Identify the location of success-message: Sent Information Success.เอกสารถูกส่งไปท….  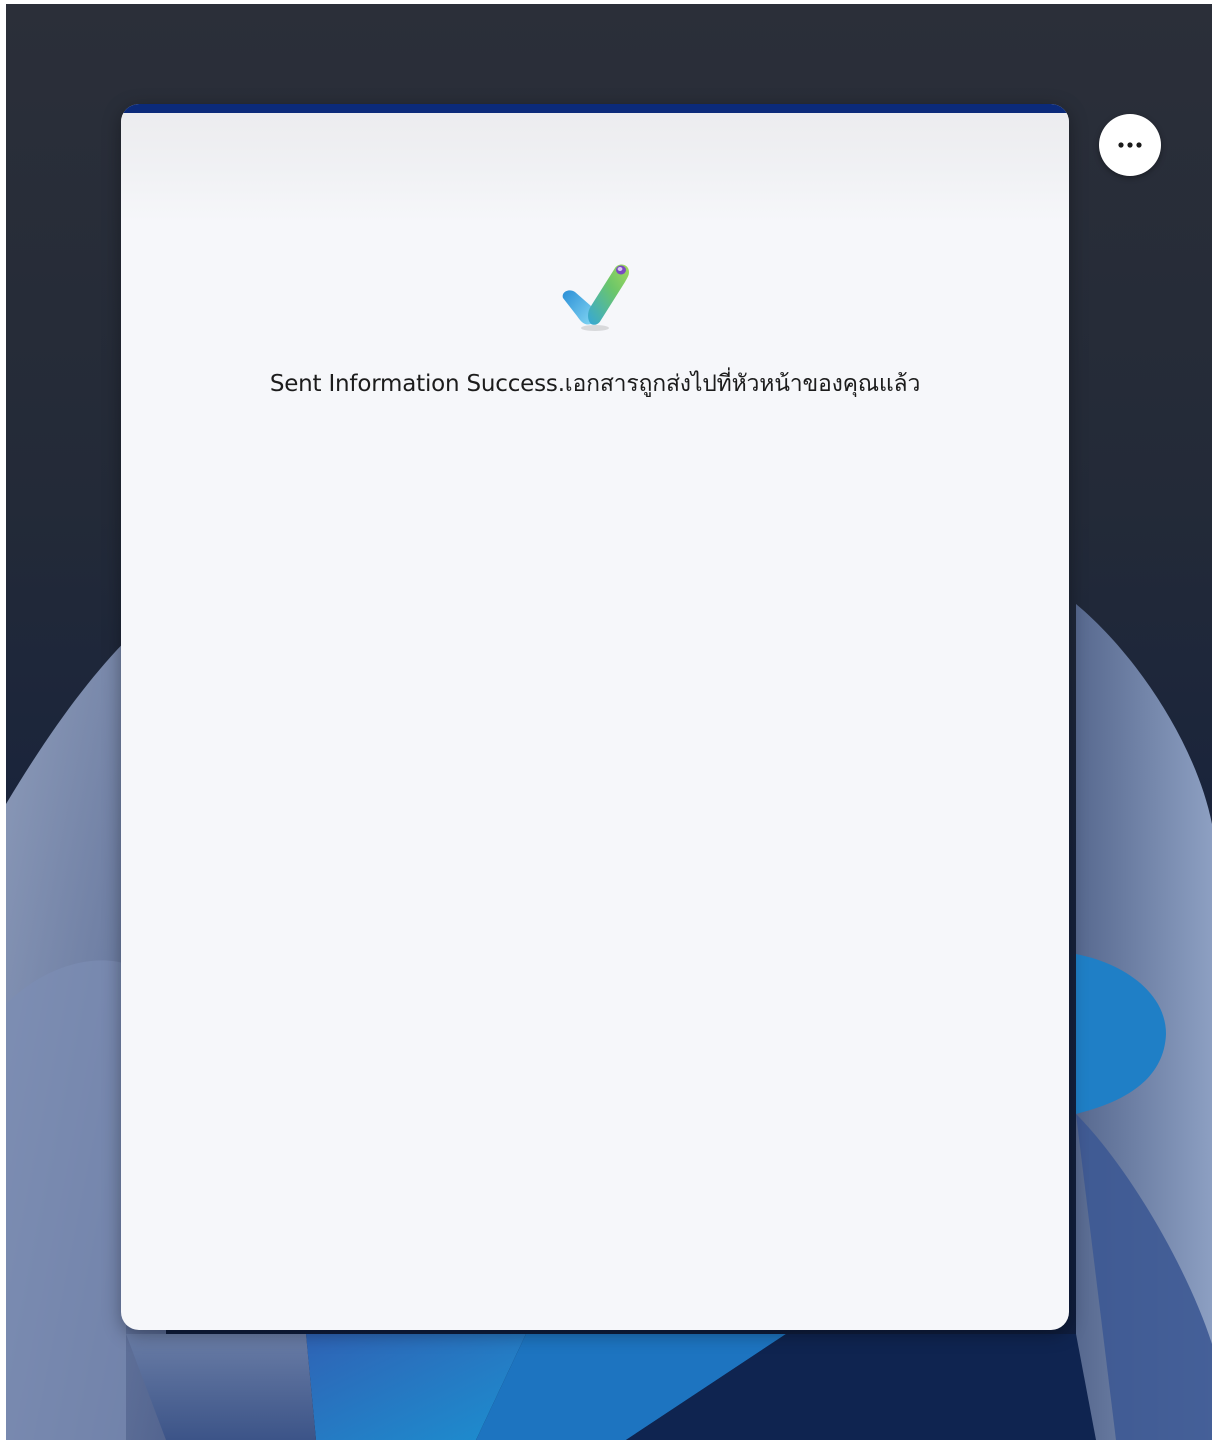
(595, 384).